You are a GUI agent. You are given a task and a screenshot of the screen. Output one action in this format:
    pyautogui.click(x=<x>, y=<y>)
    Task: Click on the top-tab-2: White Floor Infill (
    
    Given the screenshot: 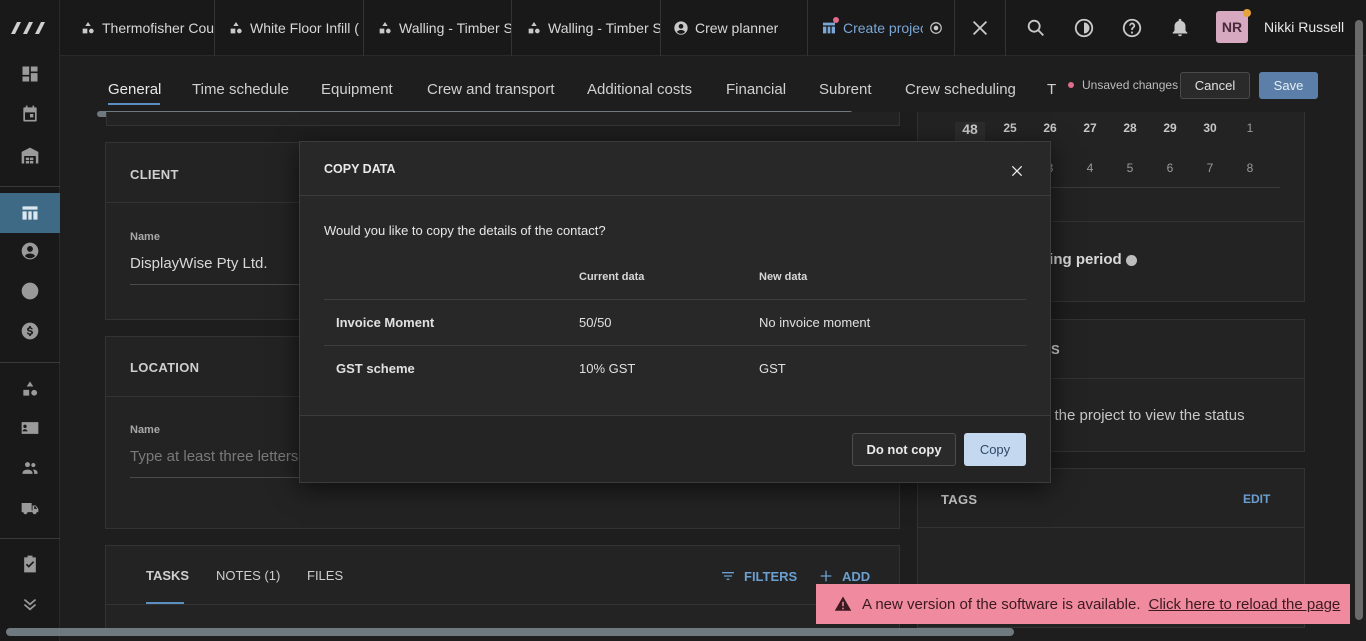 What is the action you would take?
    pyautogui.click(x=296, y=28)
    